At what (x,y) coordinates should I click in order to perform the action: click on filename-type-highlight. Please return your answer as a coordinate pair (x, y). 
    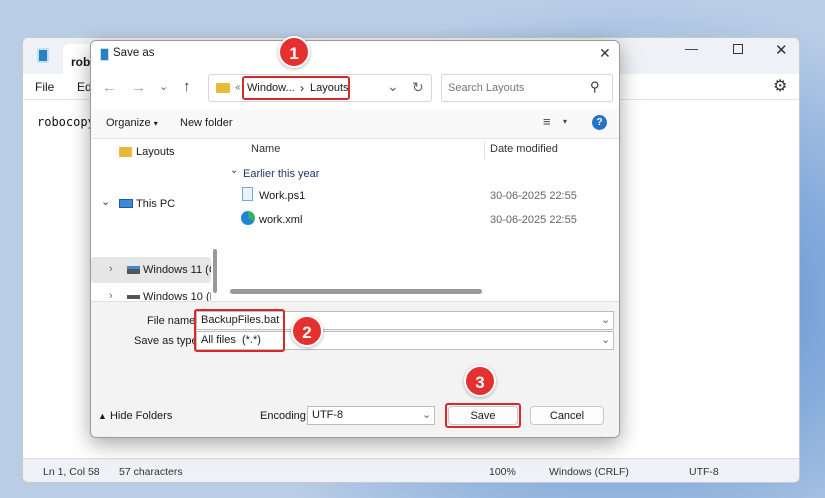
    Looking at the image, I should click on (239, 330).